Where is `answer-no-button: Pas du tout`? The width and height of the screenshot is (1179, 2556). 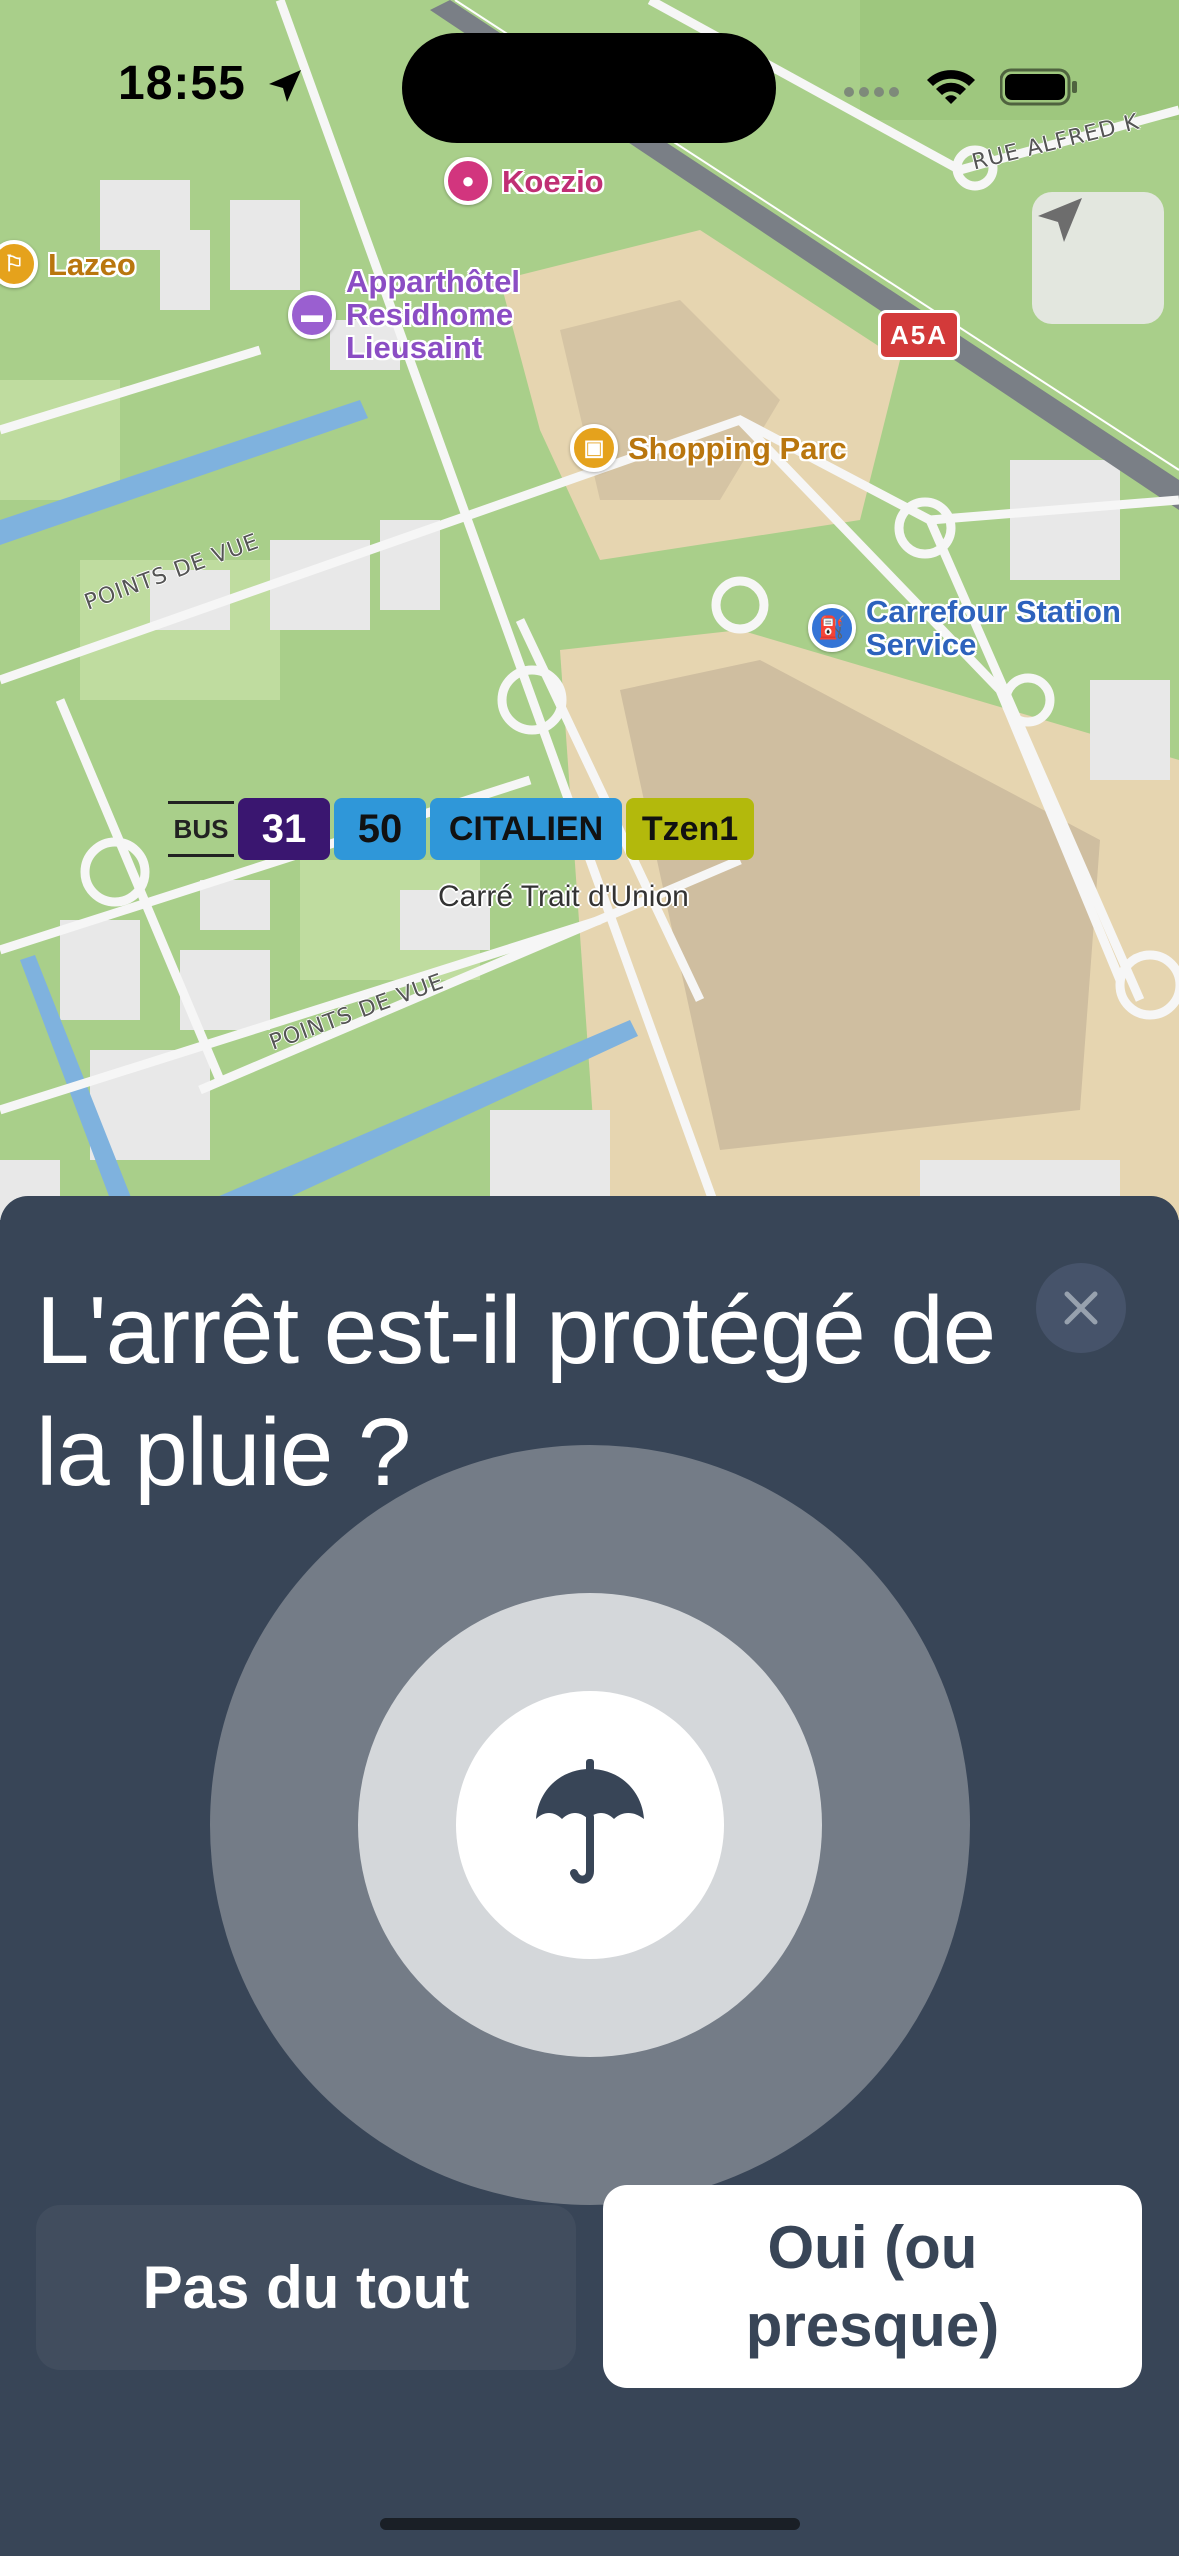 answer-no-button: Pas du tout is located at coordinates (306, 2287).